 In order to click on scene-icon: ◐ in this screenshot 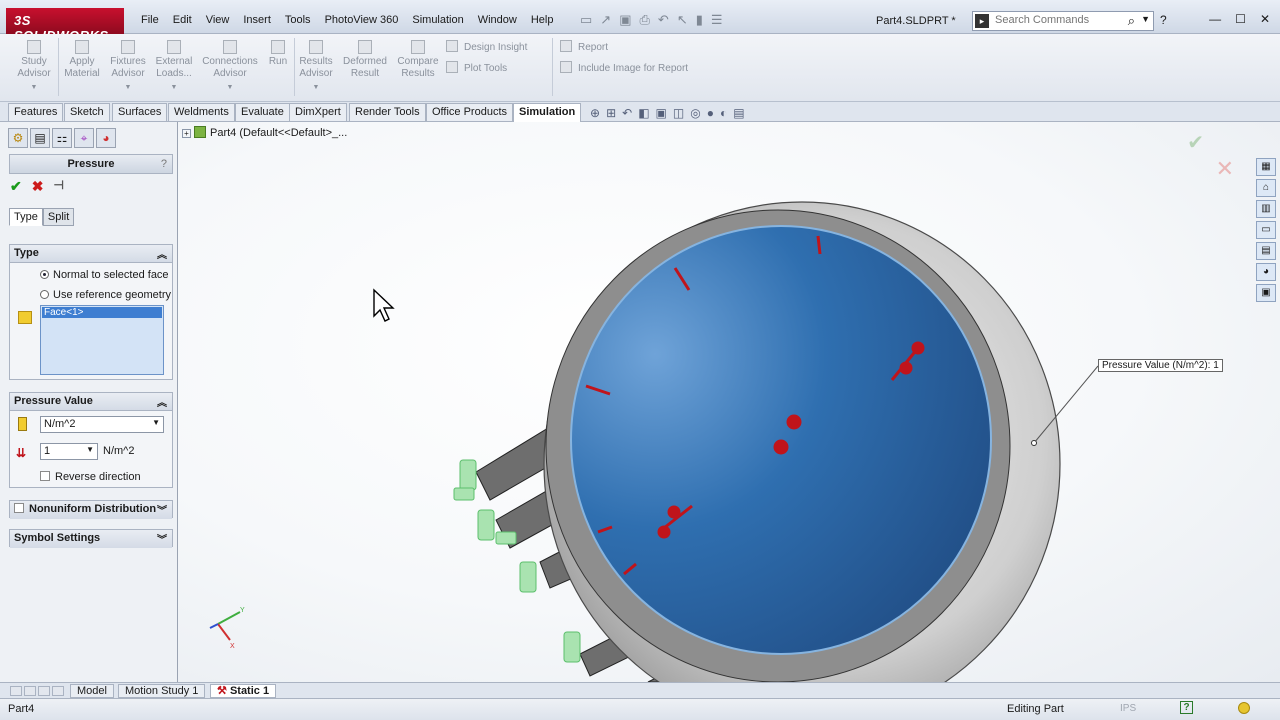, I will do `click(723, 113)`.